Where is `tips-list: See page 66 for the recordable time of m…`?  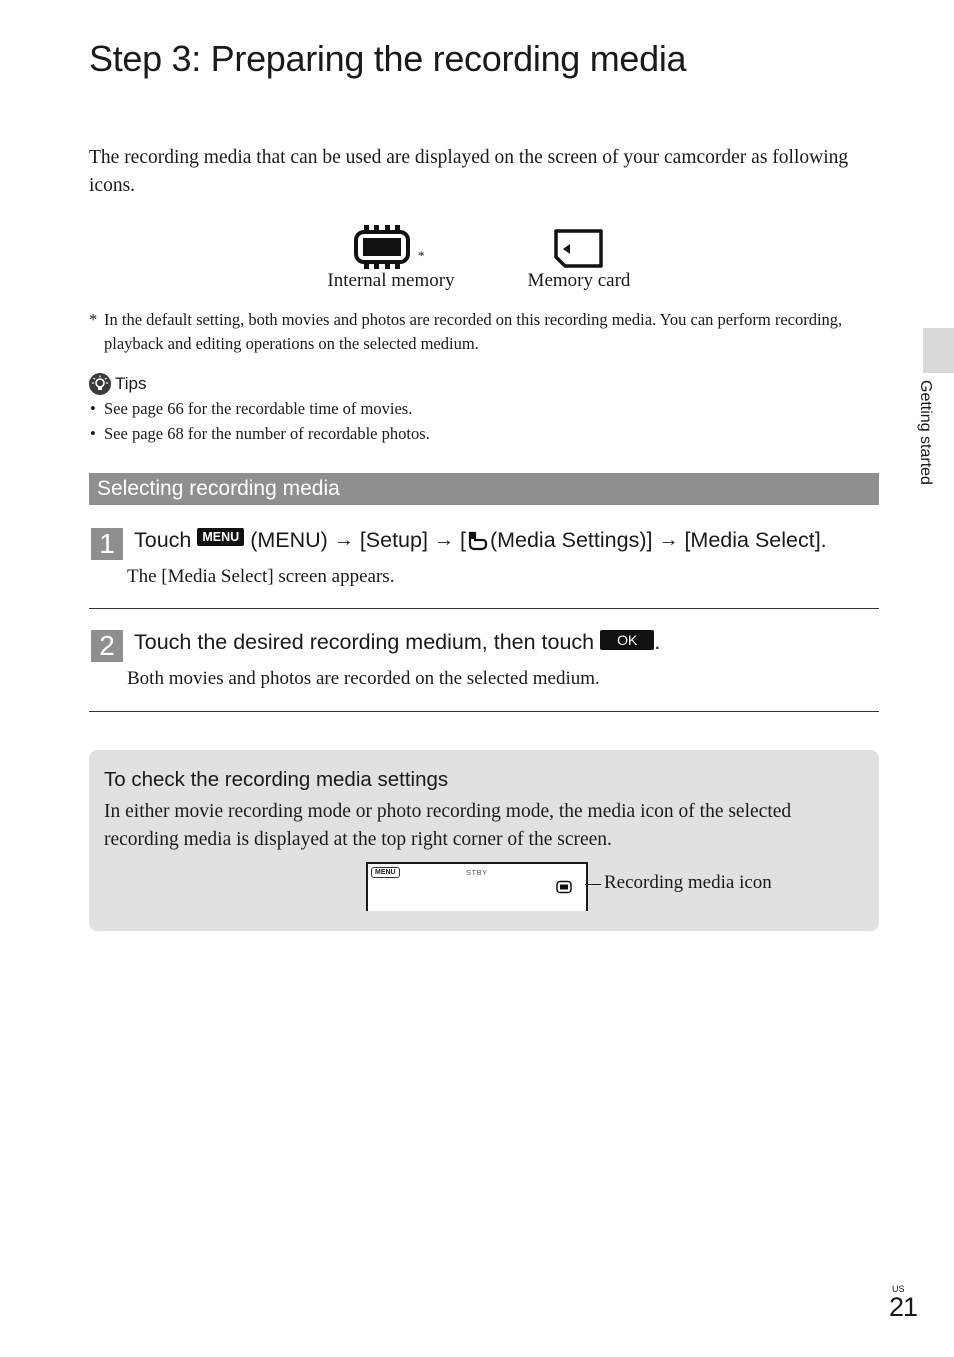 tips-list: See page 66 for the recordable time of m… is located at coordinates (259, 421).